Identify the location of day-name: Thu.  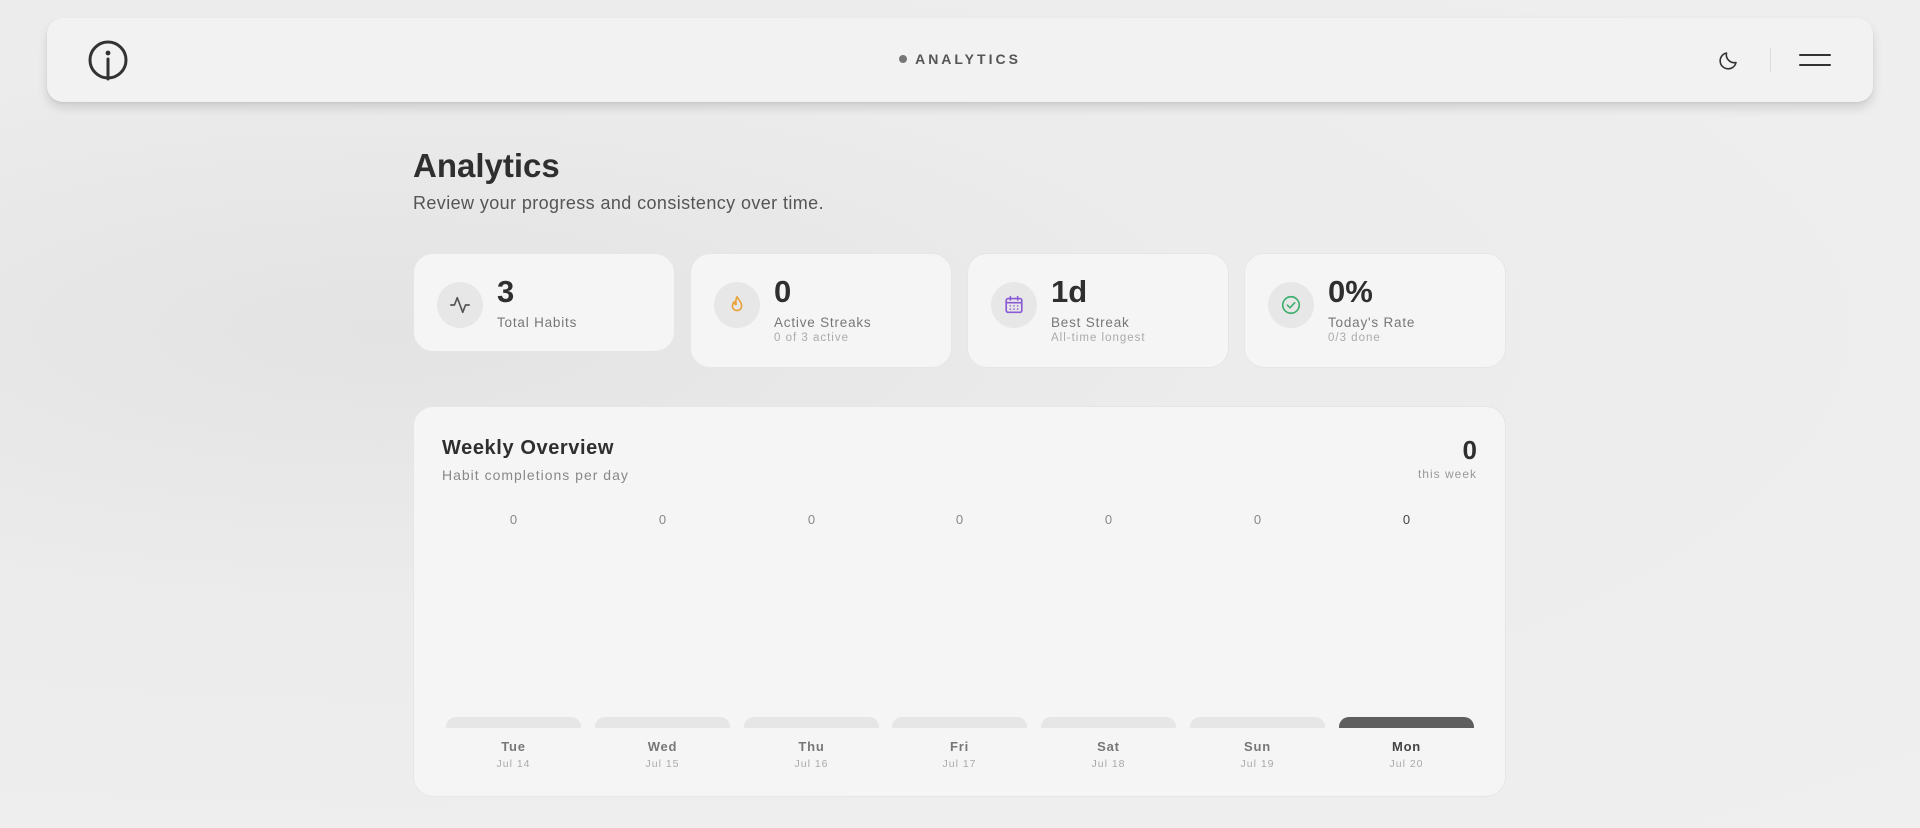
(811, 746).